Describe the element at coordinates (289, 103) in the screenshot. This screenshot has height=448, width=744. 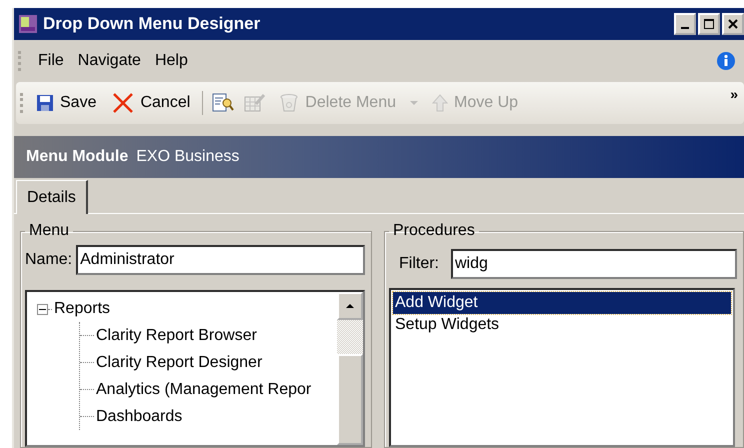
I see `bin-icon` at that location.